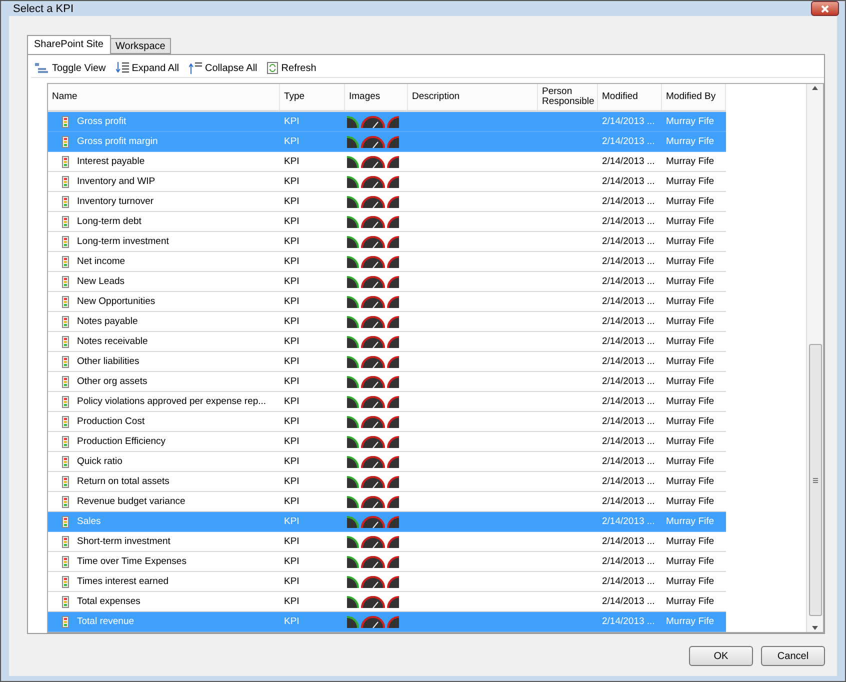  I want to click on dialog-button: OK, so click(721, 656).